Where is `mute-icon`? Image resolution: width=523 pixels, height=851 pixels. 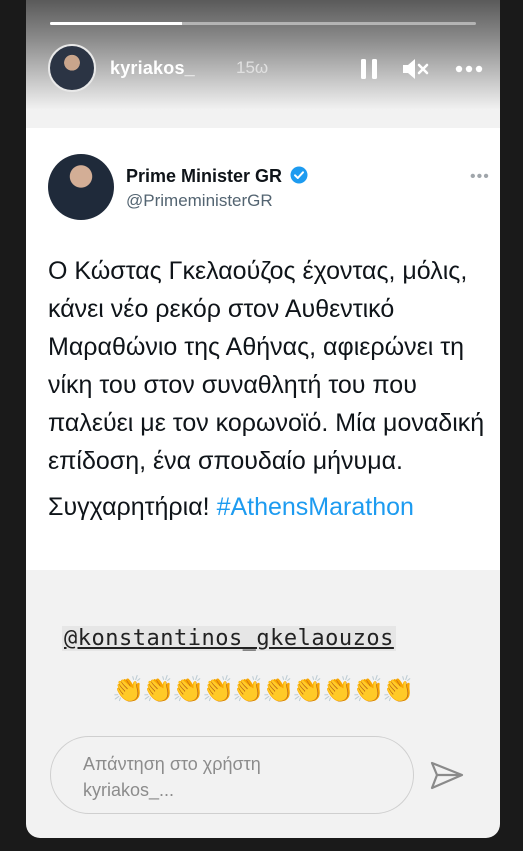
mute-icon is located at coordinates (416, 69).